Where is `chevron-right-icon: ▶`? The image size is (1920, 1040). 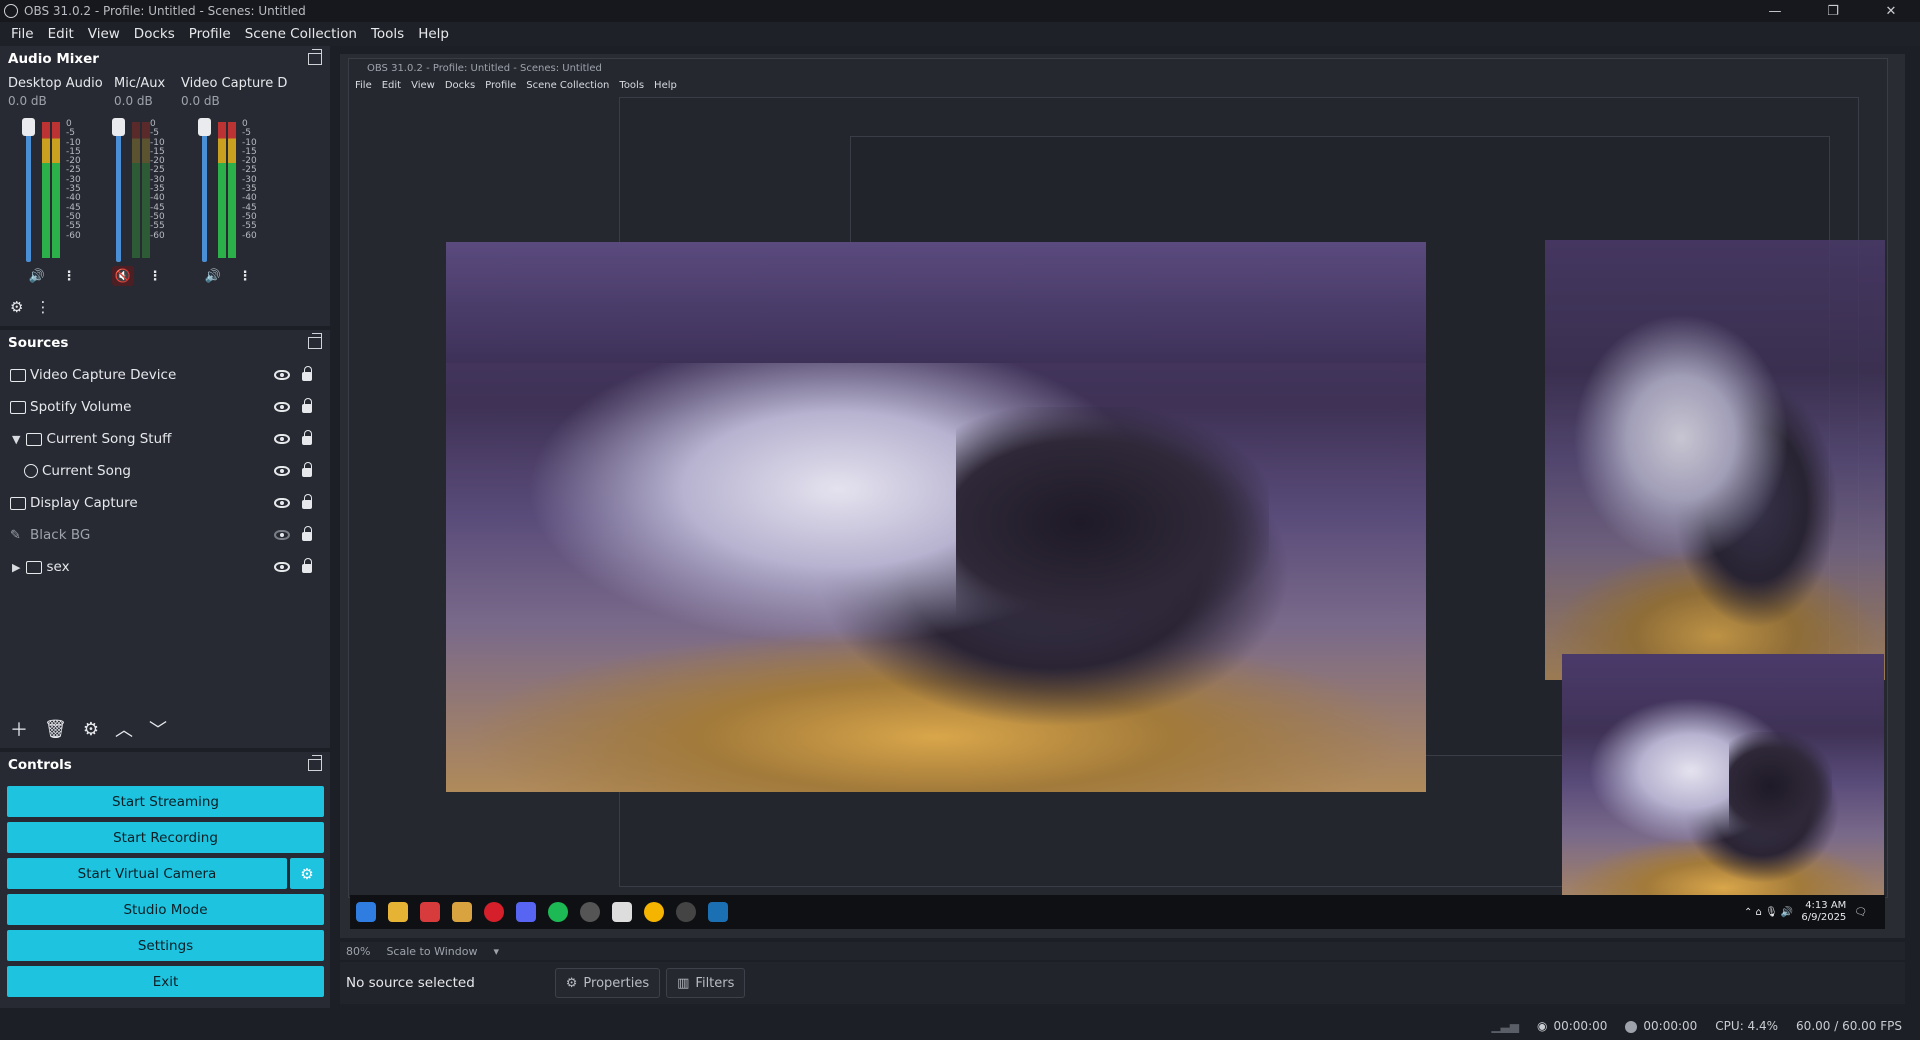 chevron-right-icon: ▶ is located at coordinates (16, 567).